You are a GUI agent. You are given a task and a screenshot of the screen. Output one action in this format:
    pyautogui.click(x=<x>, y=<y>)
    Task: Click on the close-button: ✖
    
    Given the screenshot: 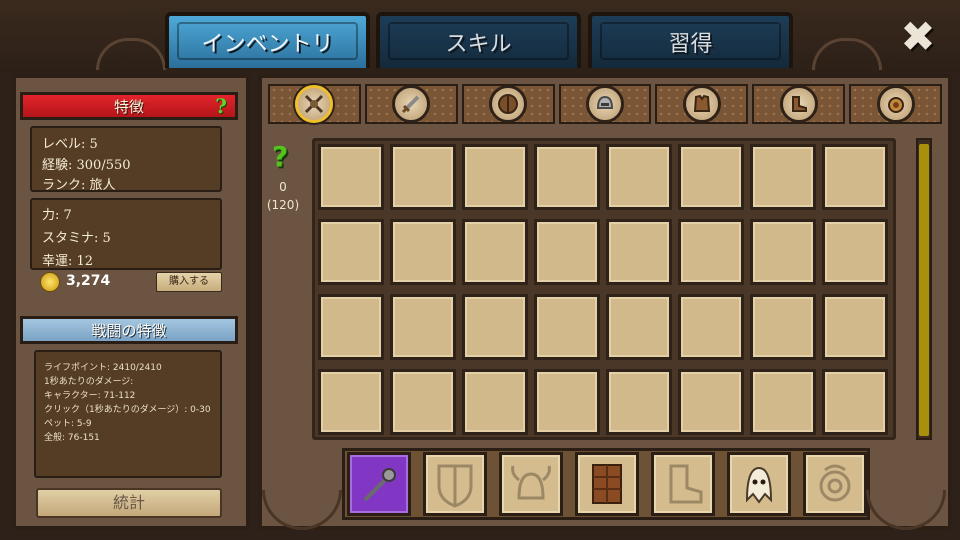 What is the action you would take?
    pyautogui.click(x=918, y=37)
    